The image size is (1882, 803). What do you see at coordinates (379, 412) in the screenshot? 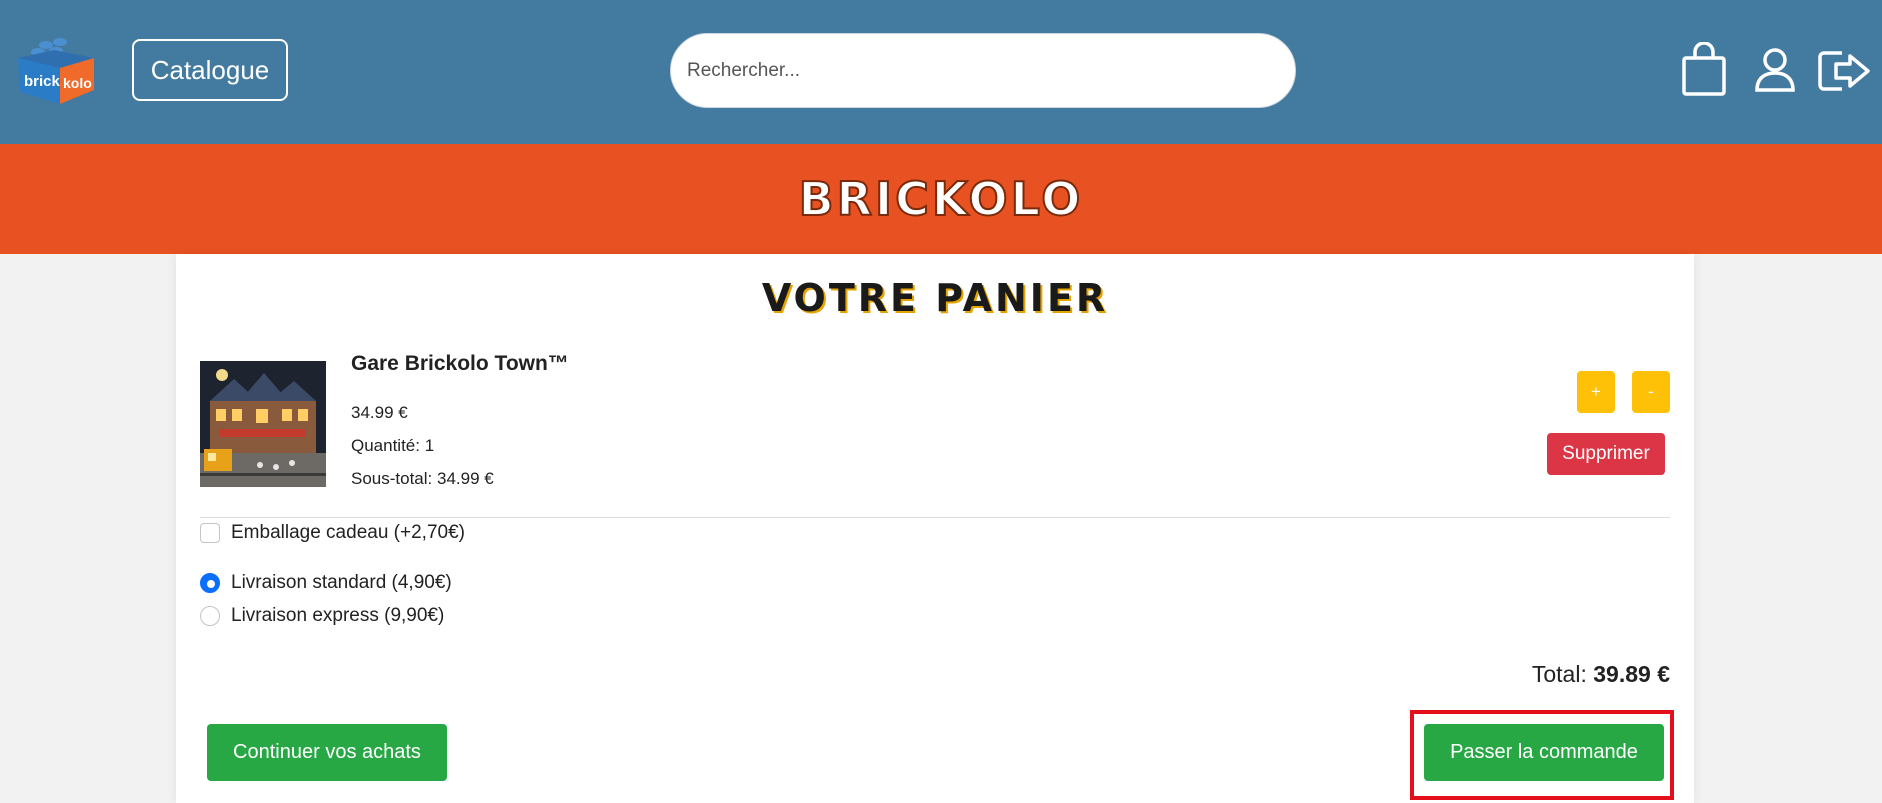
I see `product-price: 34.99 €` at bounding box center [379, 412].